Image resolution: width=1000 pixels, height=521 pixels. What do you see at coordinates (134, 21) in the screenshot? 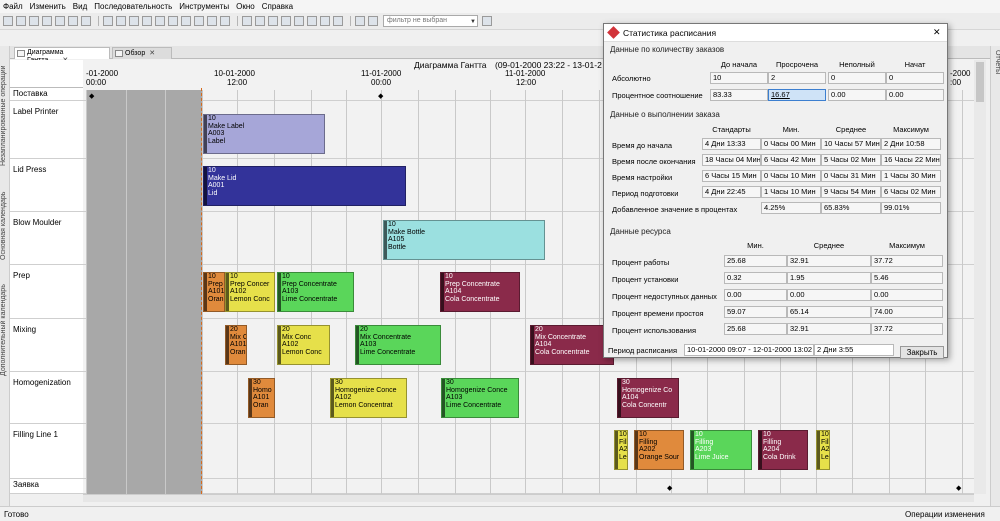
I see `list-icon` at bounding box center [134, 21].